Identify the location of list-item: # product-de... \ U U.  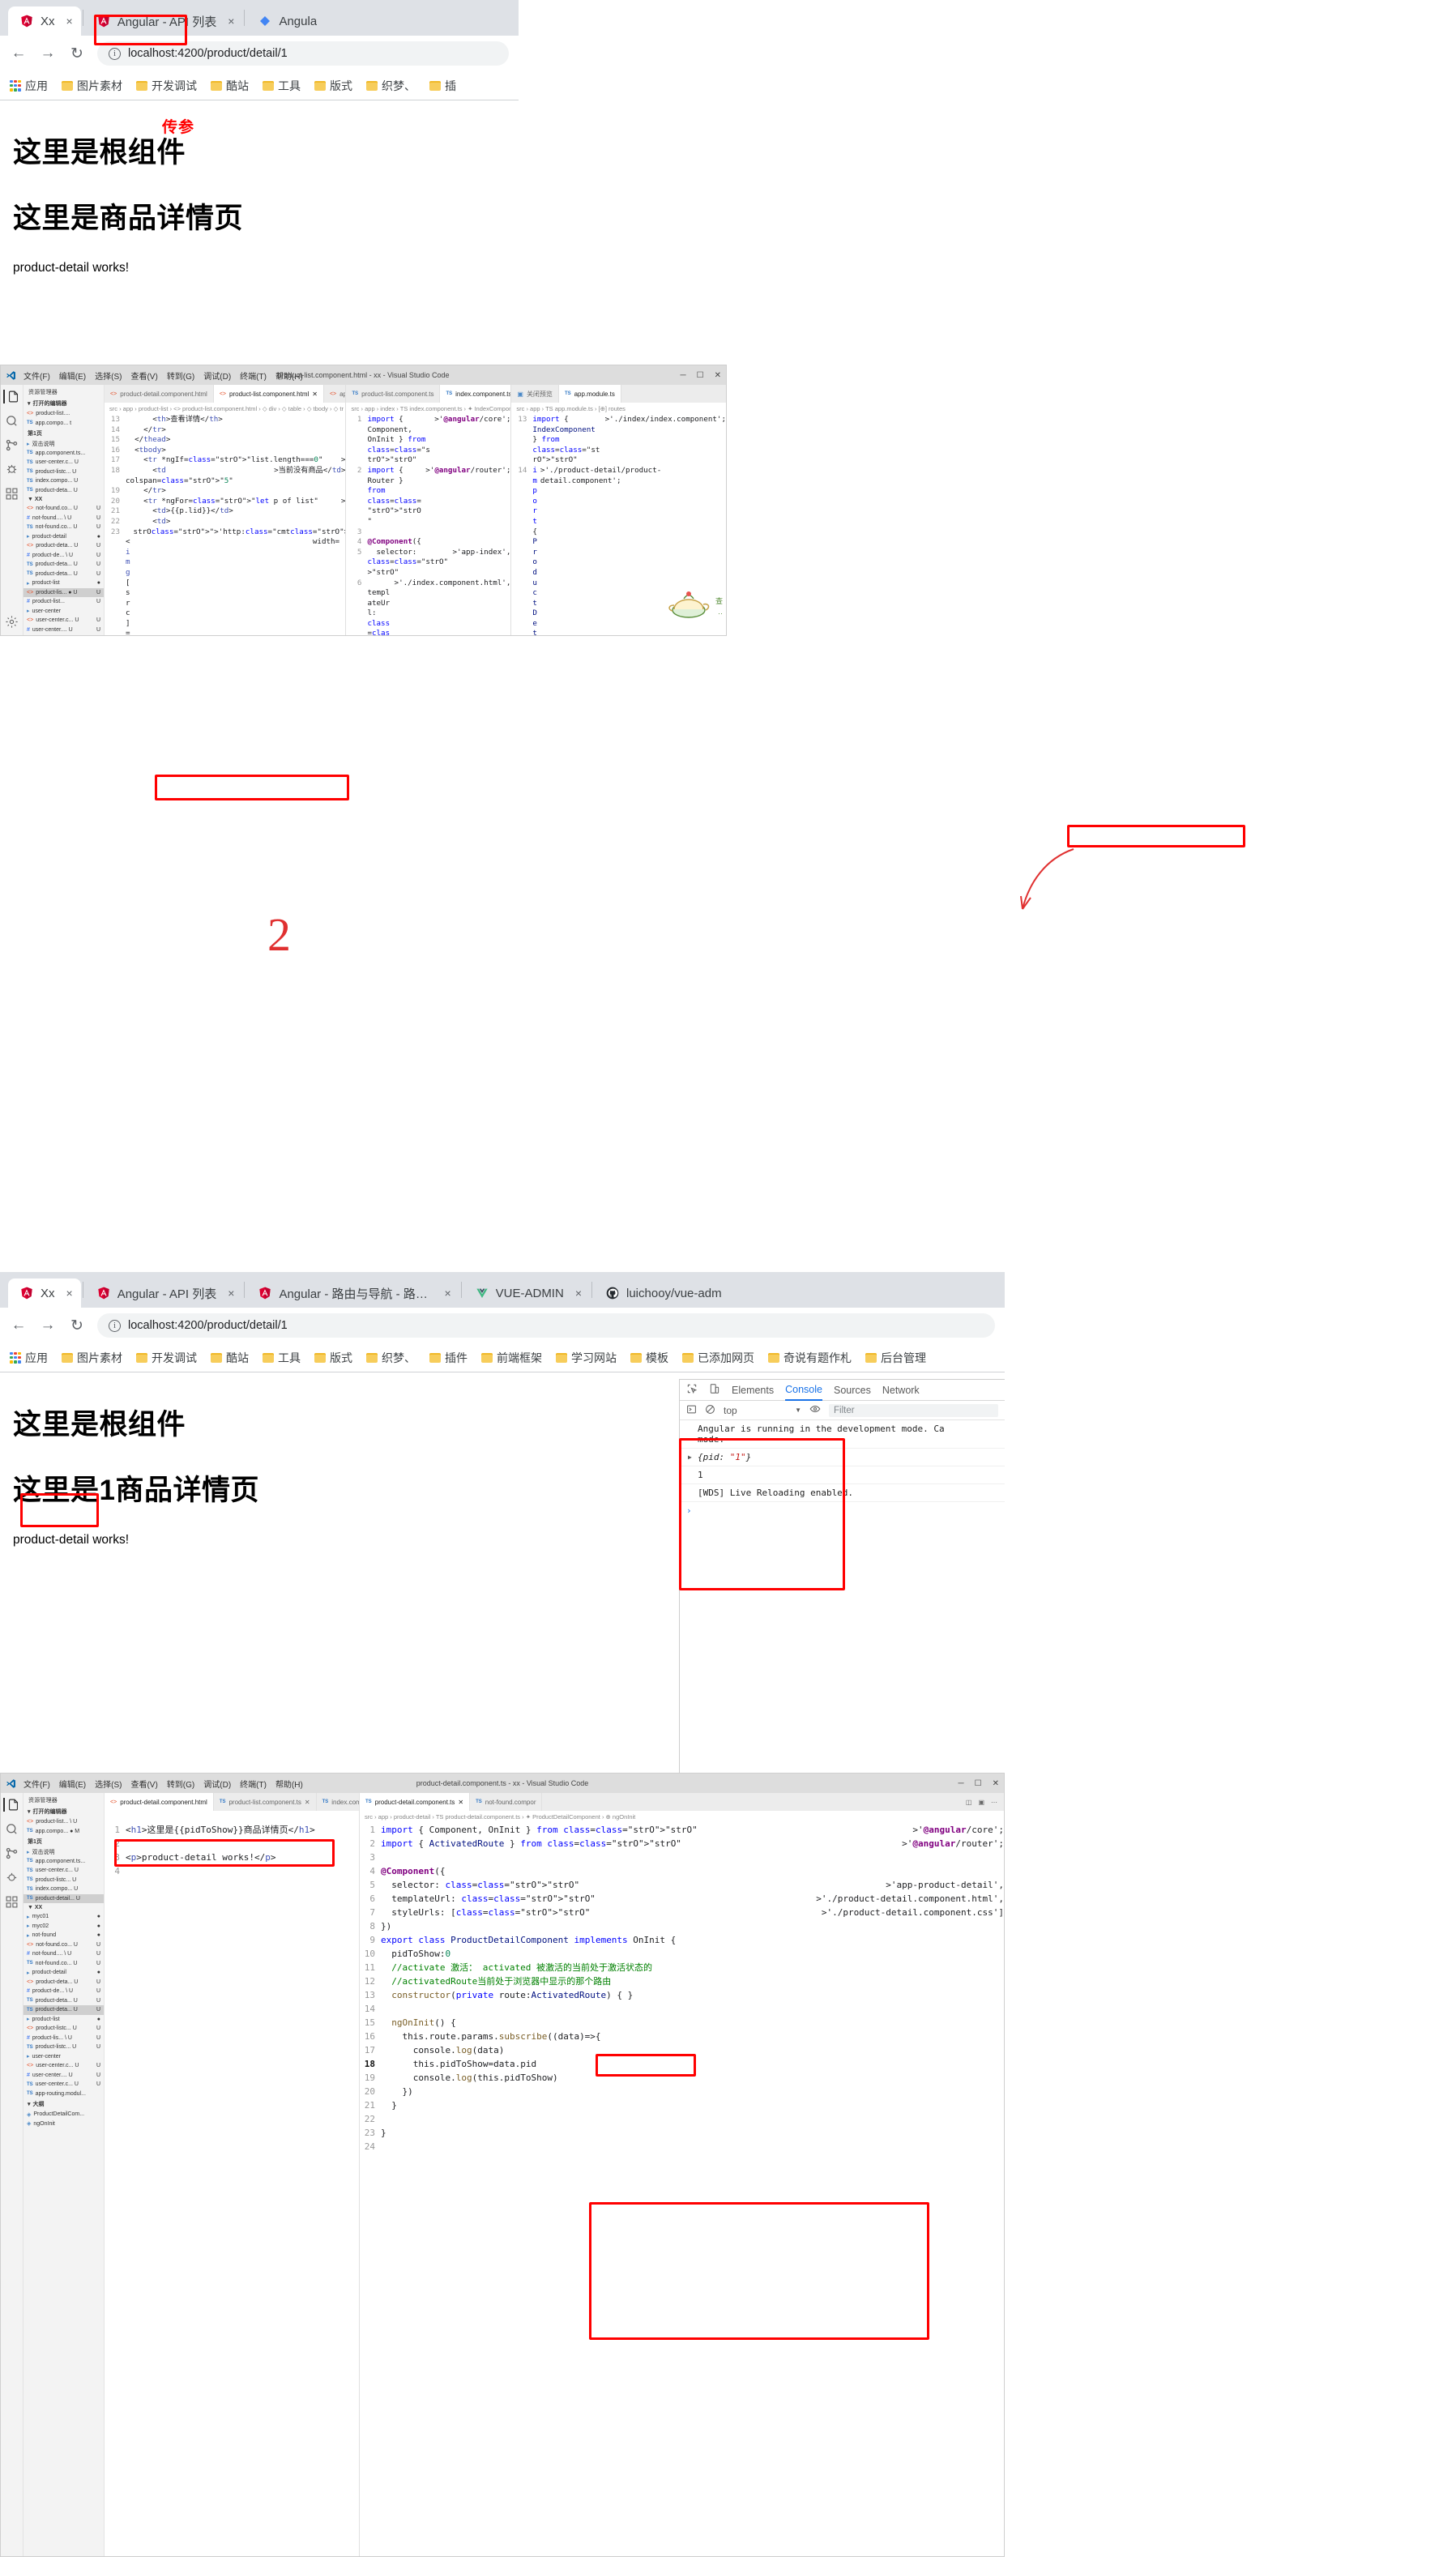
(64, 1991).